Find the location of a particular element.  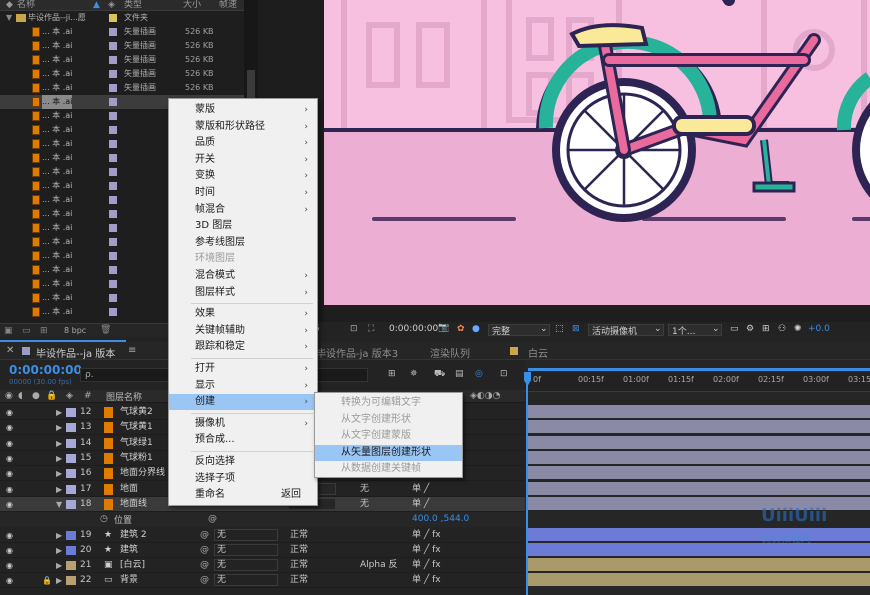

render-time-icon: ⊞ is located at coordinates (392, 374).